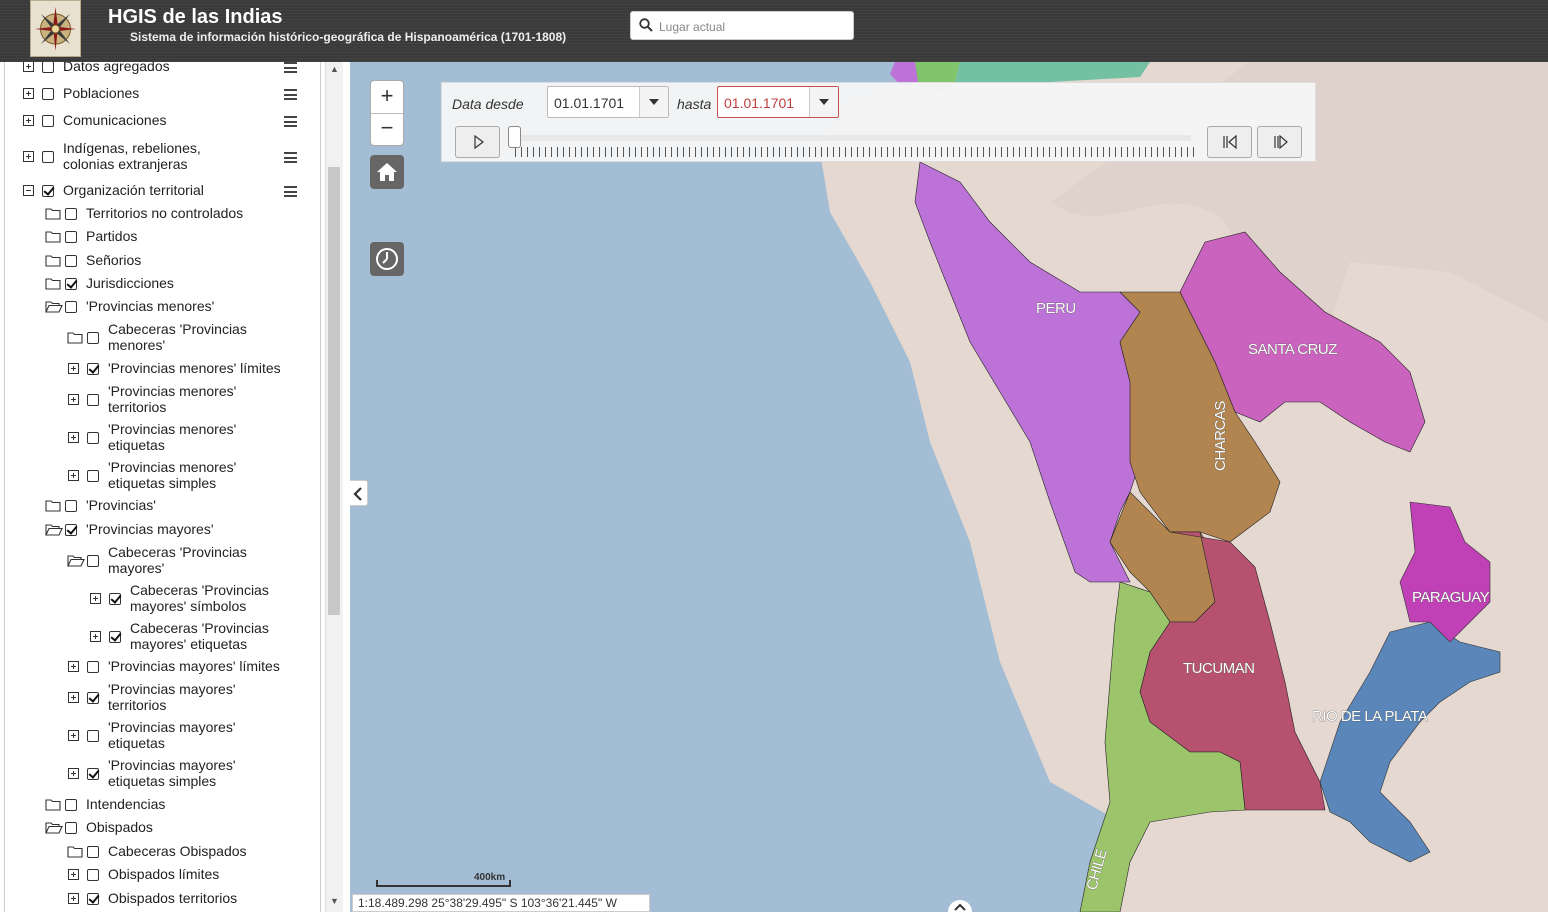  I want to click on scroll-up-arrow-icon: ▲, so click(334, 71).